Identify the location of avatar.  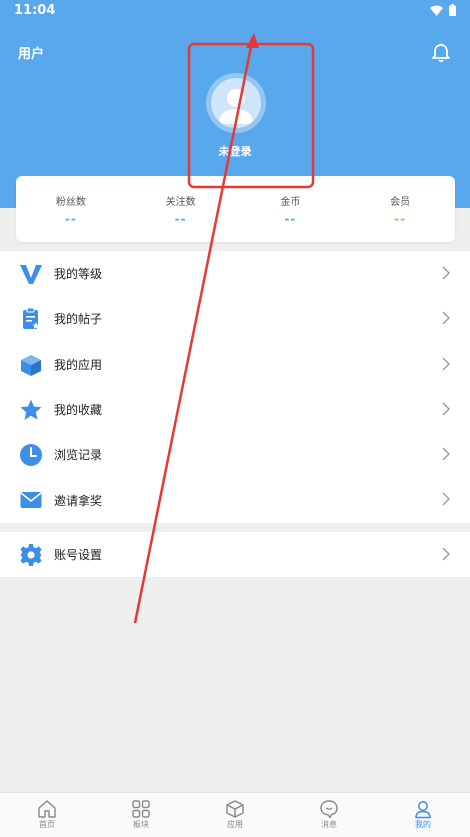
(236, 103).